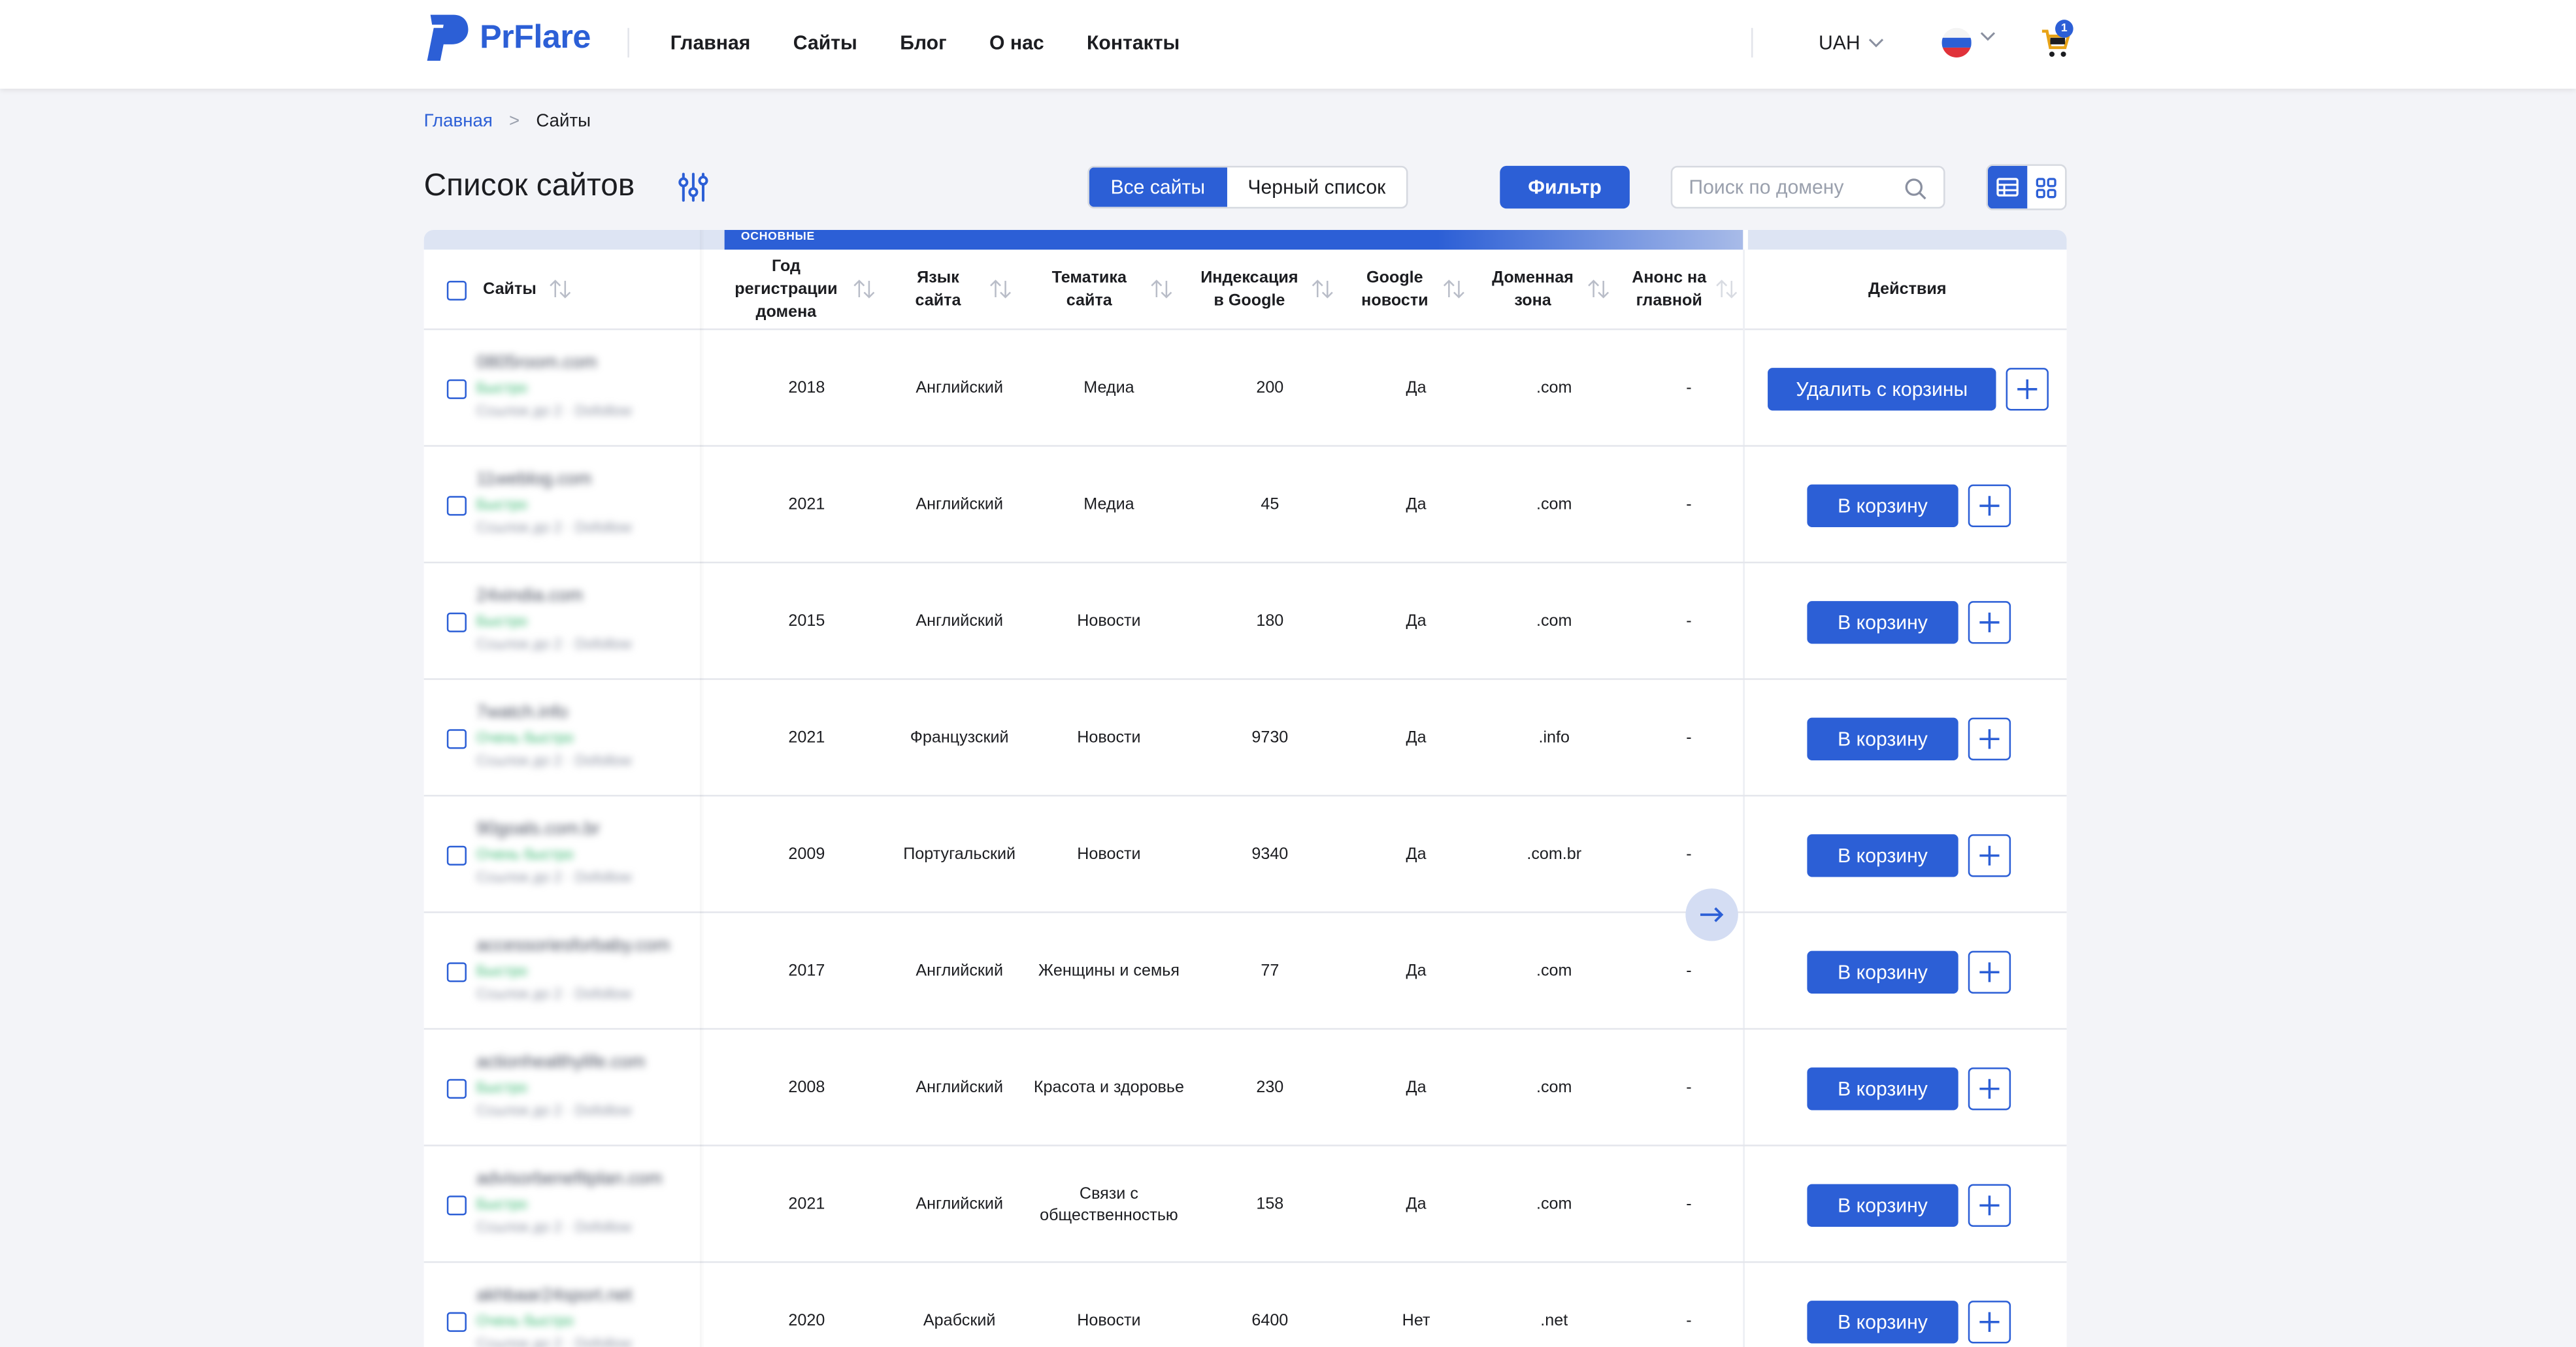  What do you see at coordinates (502, 505) in the screenshot?
I see `site-speed: Быстро` at bounding box center [502, 505].